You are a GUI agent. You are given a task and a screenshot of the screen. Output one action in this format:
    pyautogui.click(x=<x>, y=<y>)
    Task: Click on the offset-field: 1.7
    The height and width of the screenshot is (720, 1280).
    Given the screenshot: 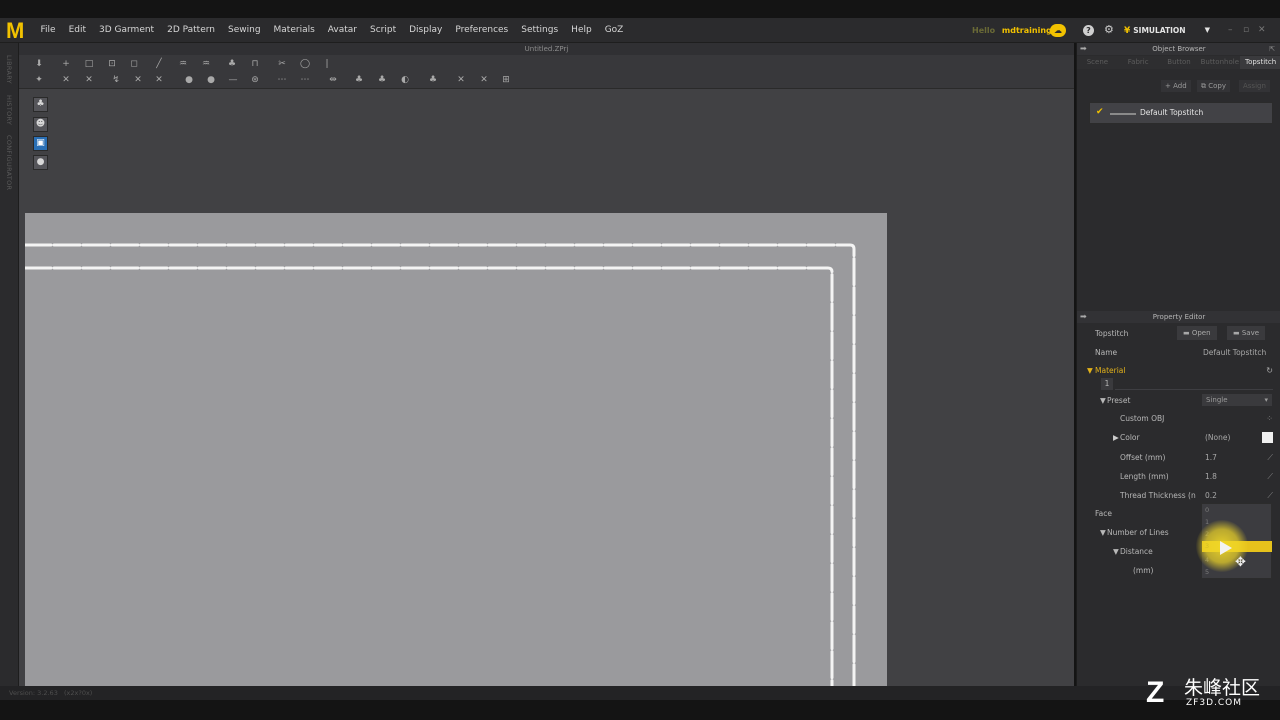 What is the action you would take?
    pyautogui.click(x=1211, y=457)
    